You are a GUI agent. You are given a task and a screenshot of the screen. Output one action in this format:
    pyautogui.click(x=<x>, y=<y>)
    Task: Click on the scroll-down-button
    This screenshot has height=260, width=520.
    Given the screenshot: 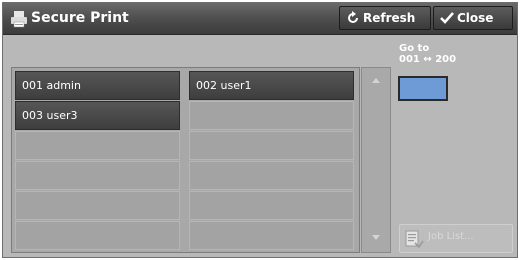 What is the action you would take?
    pyautogui.click(x=376, y=238)
    